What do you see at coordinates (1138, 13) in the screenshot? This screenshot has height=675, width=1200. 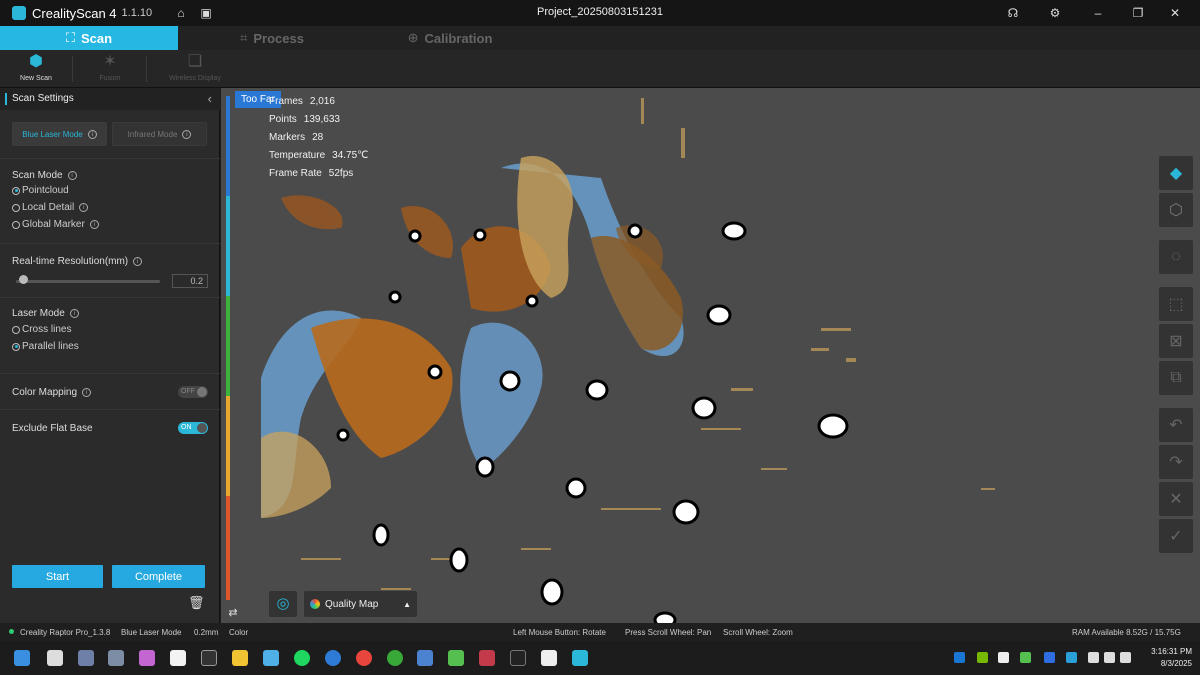 I see `maximize-button: ❐` at bounding box center [1138, 13].